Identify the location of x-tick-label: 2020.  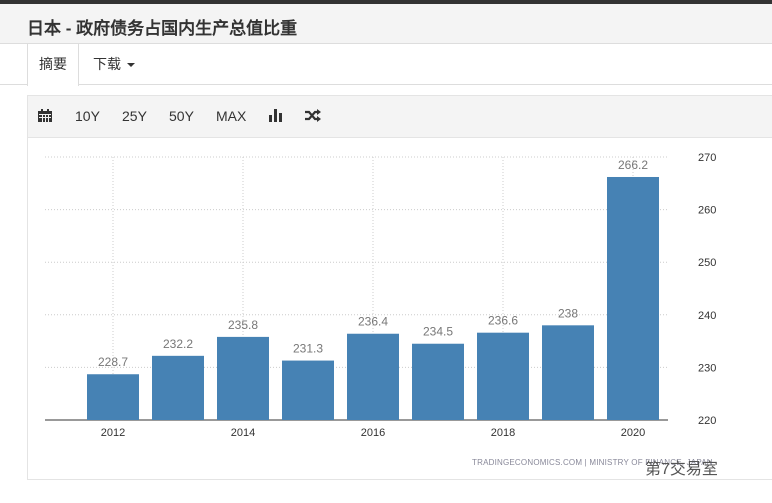
(633, 433).